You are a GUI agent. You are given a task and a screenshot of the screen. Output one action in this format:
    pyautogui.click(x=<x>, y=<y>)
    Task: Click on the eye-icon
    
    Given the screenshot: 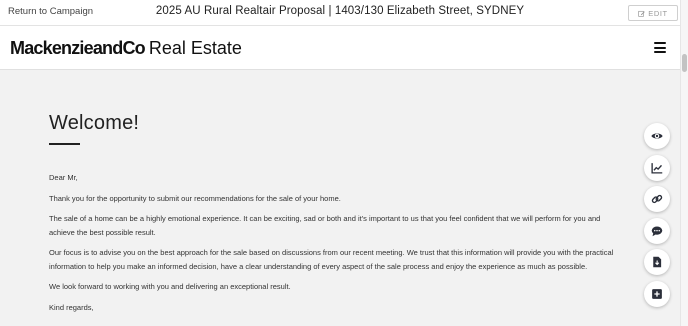 What is the action you would take?
    pyautogui.click(x=657, y=136)
    